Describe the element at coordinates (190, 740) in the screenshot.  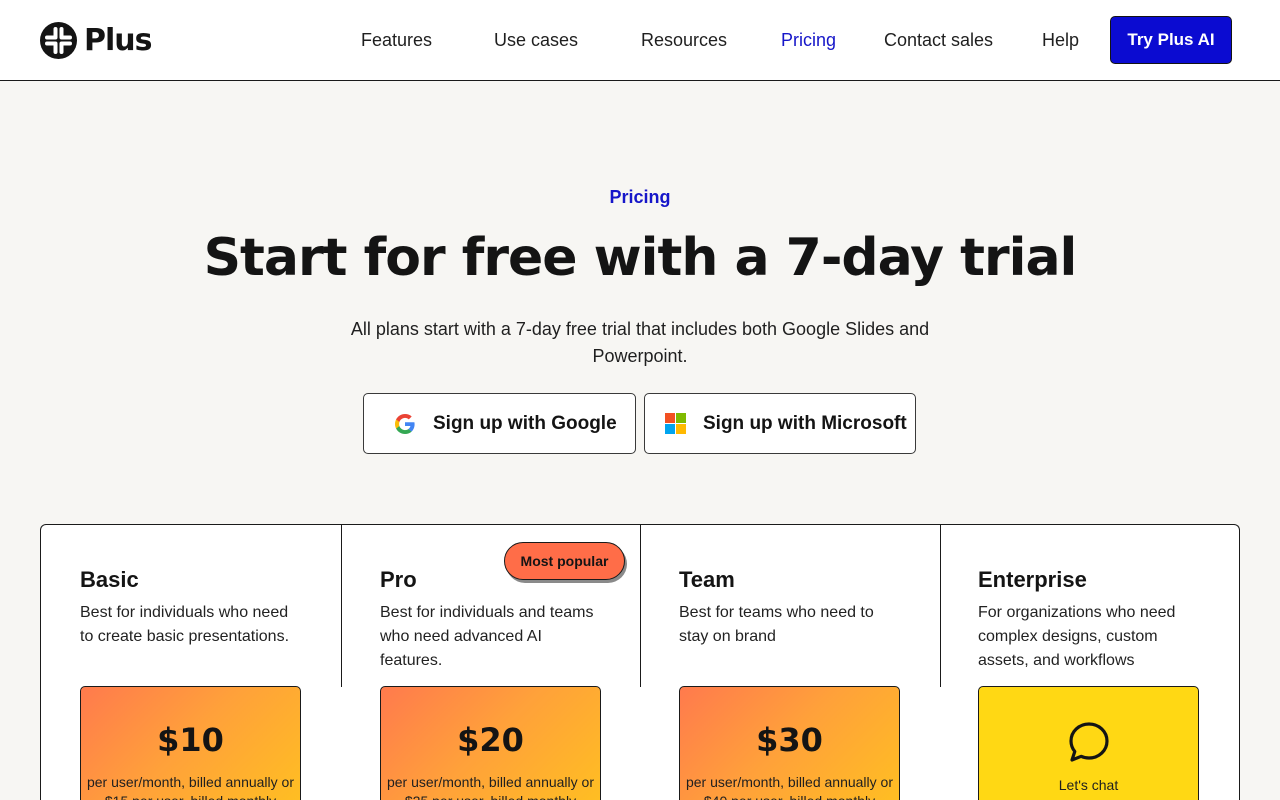
I see `plan-price: $10` at that location.